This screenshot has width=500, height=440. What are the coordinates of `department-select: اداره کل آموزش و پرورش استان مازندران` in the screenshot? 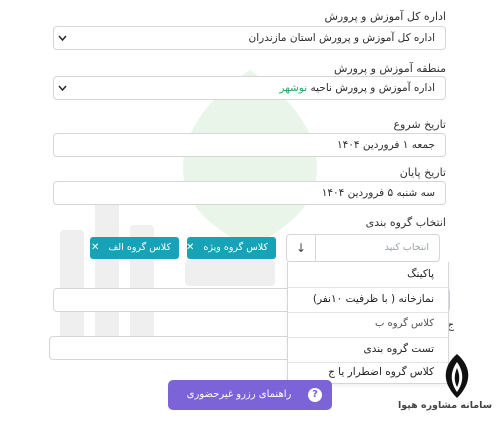 It's located at (249, 38).